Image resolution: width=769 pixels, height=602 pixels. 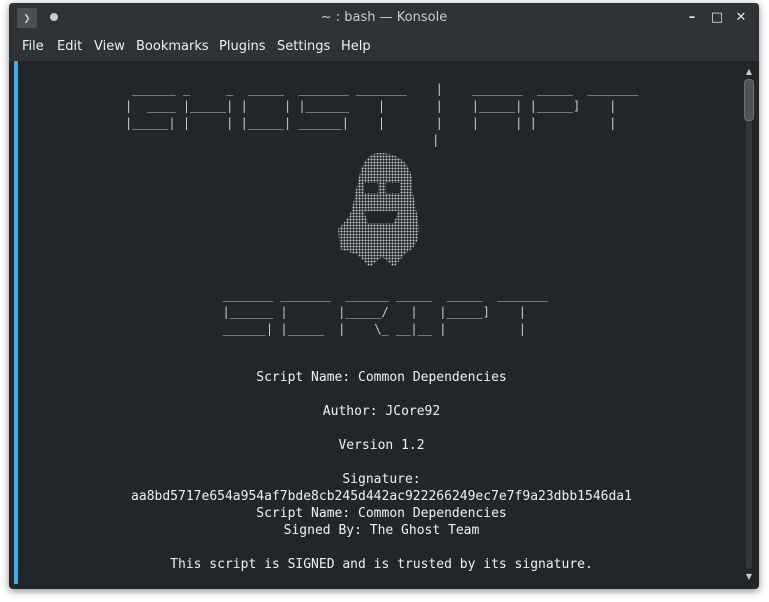 I want to click on scroll-track, so click(x=749, y=324).